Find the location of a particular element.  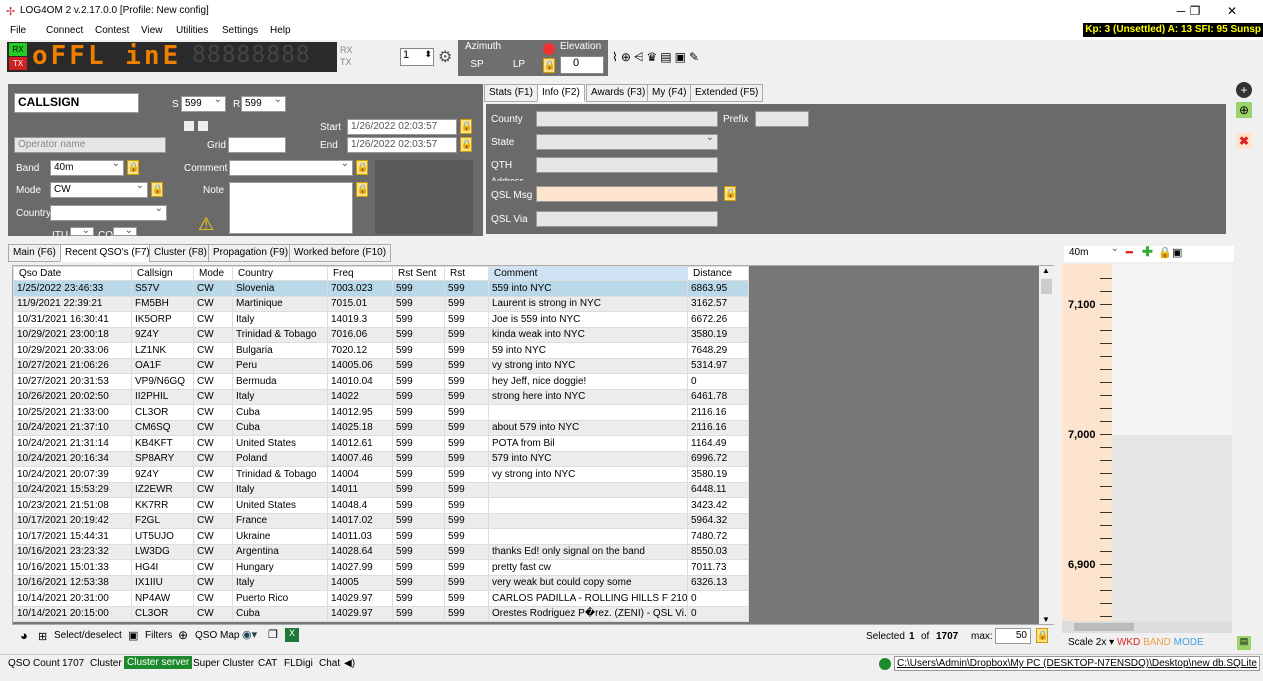

sp-button: SP is located at coordinates (477, 66).